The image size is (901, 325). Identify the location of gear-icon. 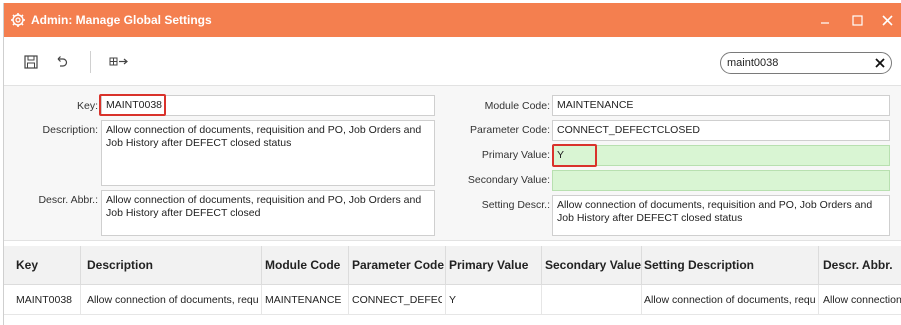
(18, 20).